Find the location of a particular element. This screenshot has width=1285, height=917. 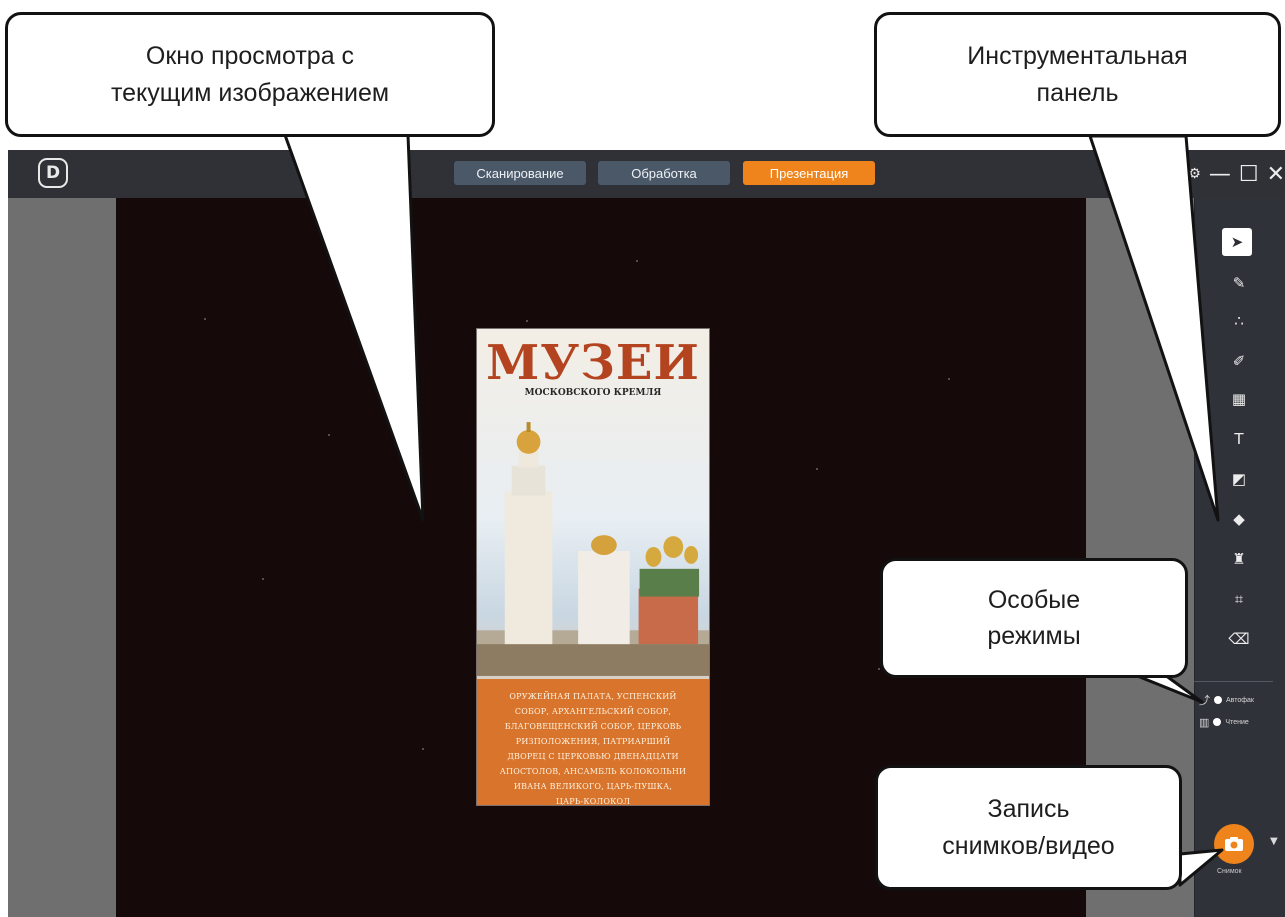

description-line: ДВОРЕЦ С ЦЕРКОВЬЮ ДВЕНАДЦАТИ is located at coordinates (593, 756).